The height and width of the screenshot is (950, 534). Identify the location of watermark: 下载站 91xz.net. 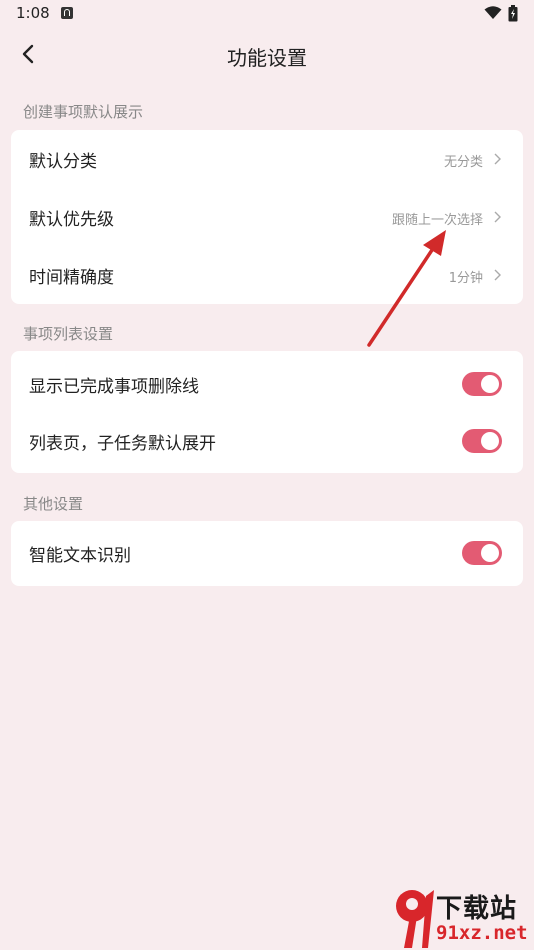
(463, 918).